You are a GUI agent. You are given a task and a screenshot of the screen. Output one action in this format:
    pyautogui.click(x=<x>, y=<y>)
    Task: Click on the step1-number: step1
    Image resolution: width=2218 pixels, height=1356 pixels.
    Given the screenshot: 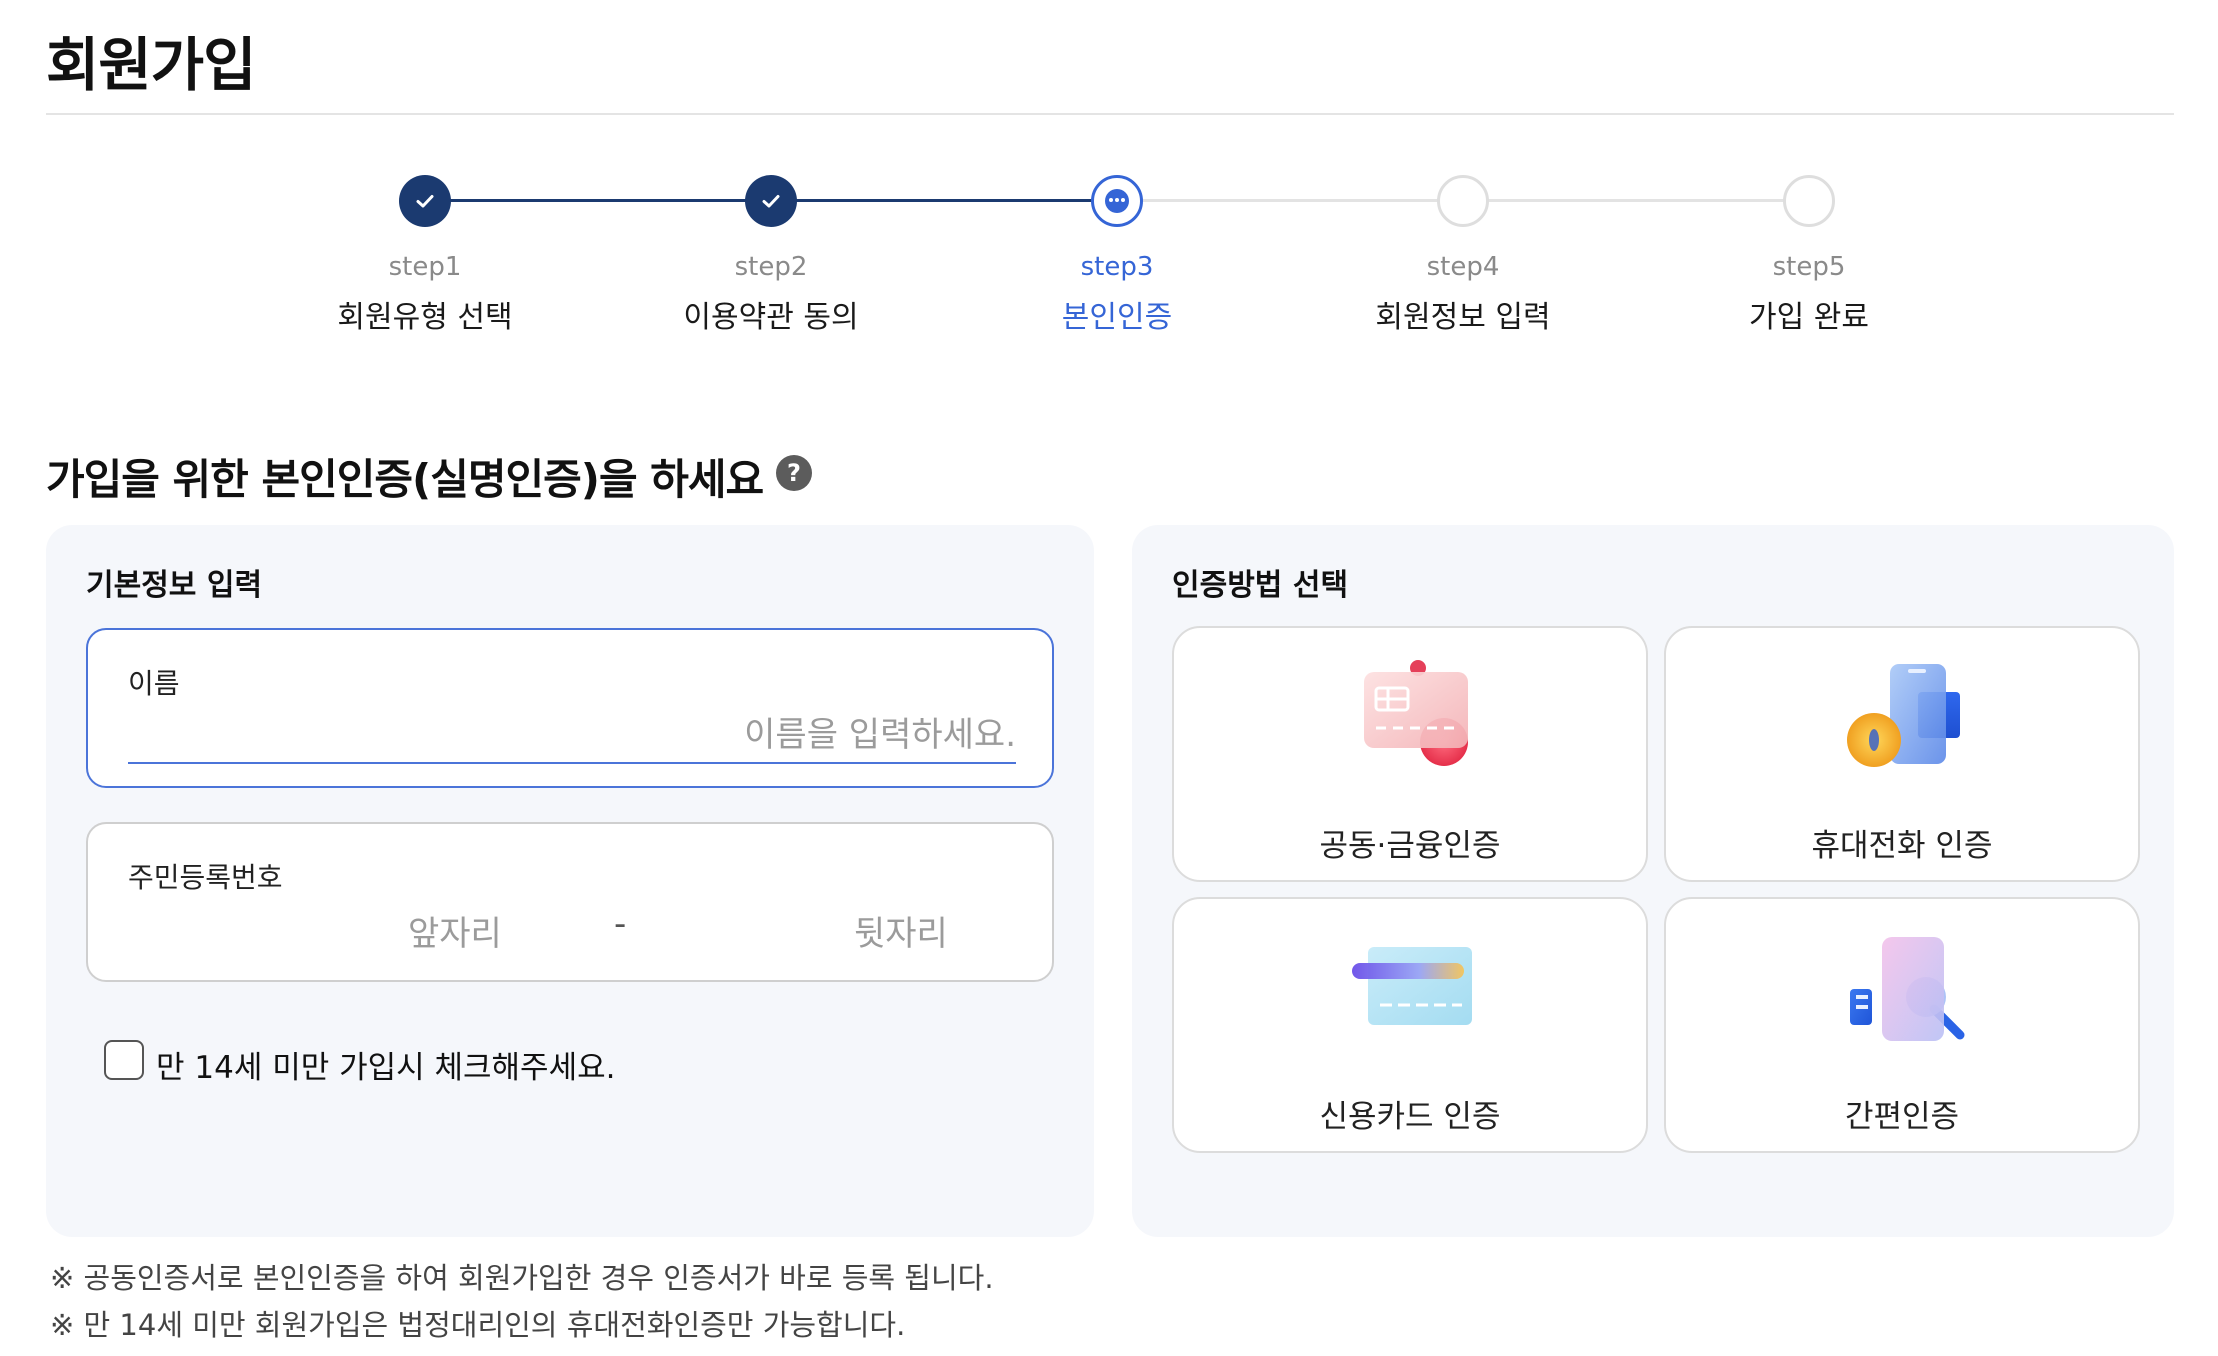 What is the action you would take?
    pyautogui.click(x=425, y=267)
    